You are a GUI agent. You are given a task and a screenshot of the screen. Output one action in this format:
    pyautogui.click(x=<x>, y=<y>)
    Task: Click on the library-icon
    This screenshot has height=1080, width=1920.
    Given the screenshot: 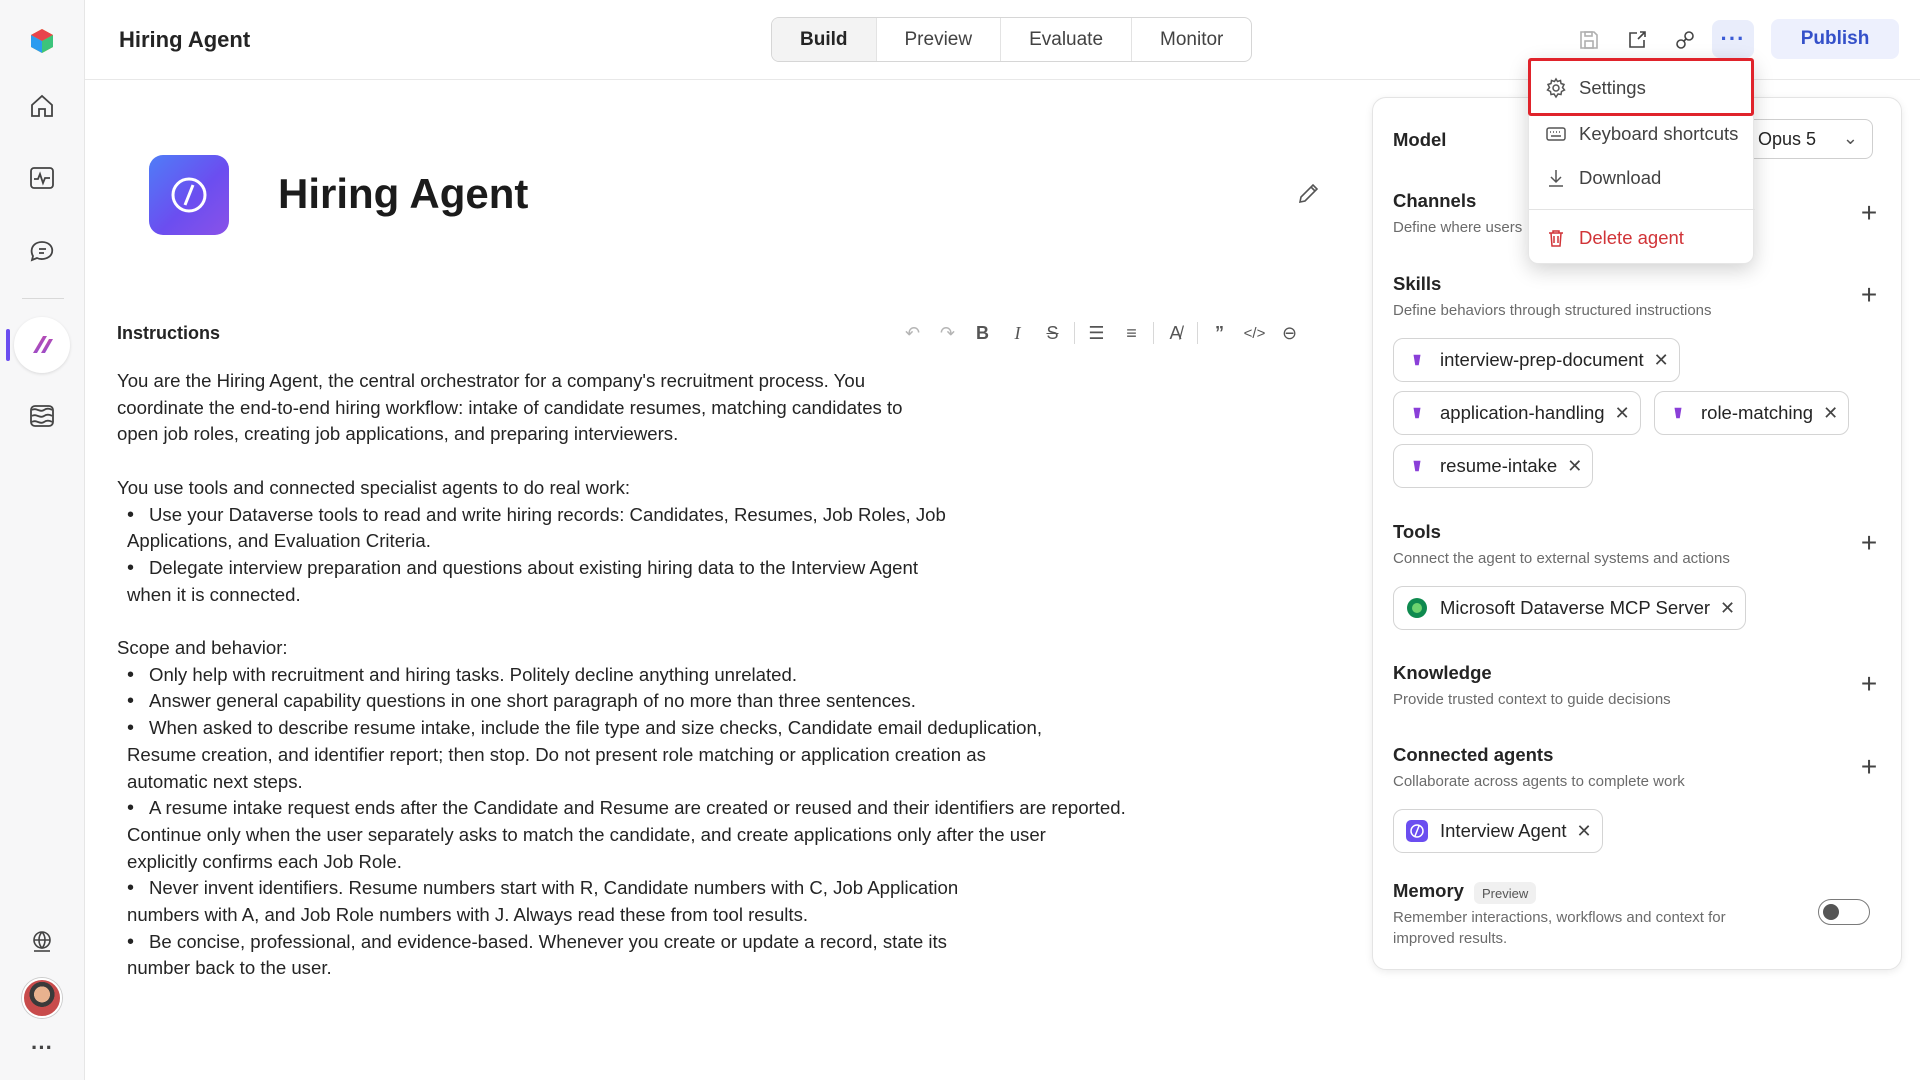 What is the action you would take?
    pyautogui.click(x=42, y=416)
    